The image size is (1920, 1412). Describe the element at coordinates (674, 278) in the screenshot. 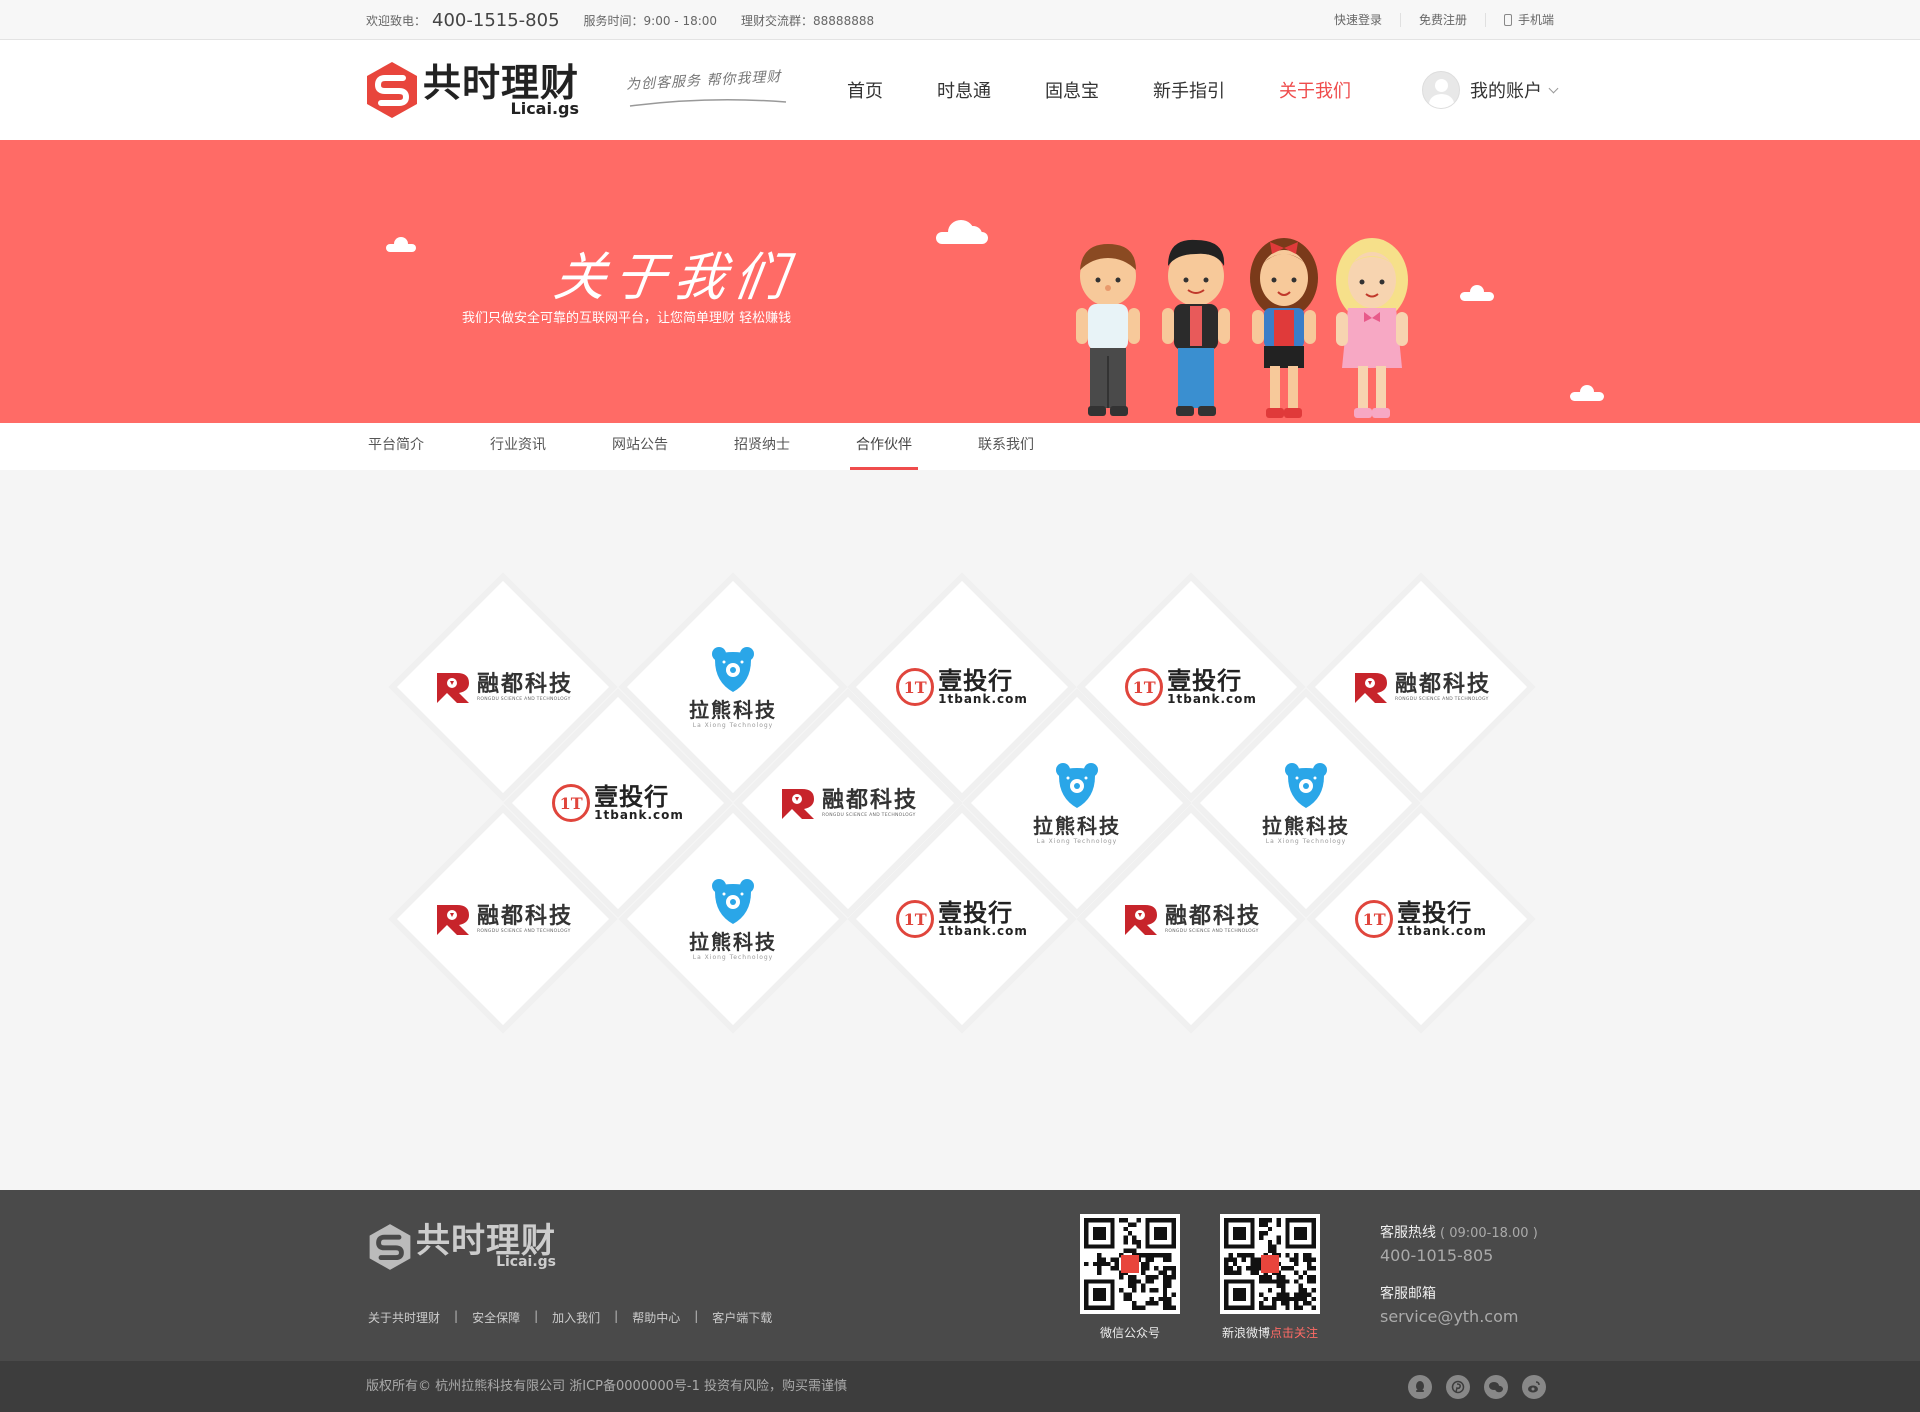

I see `banner-title: 关于我们` at that location.